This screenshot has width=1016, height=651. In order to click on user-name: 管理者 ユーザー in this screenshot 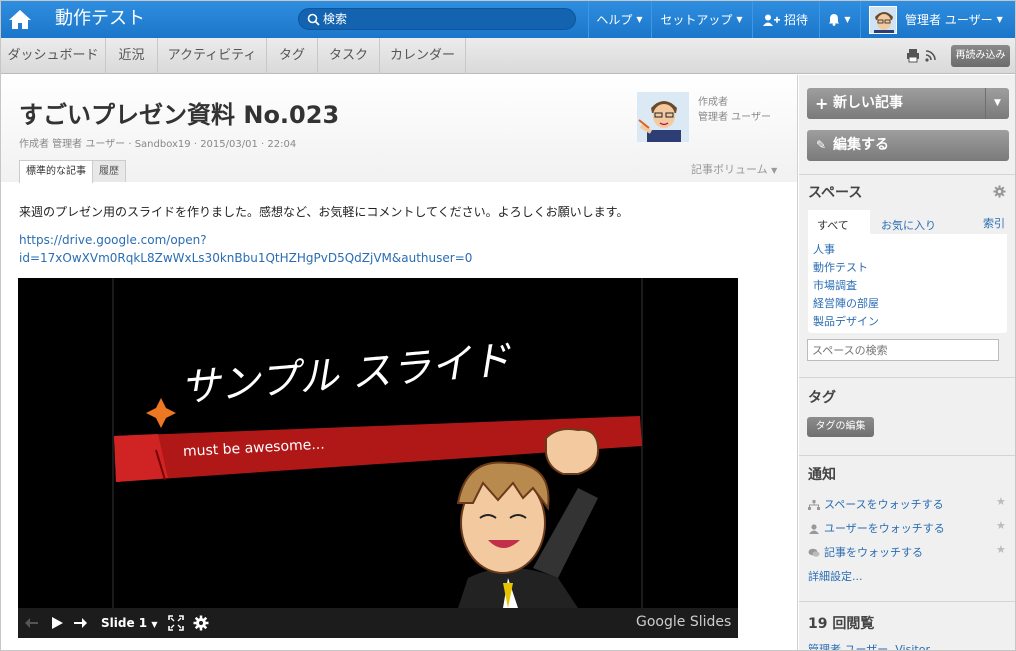, I will do `click(949, 20)`.